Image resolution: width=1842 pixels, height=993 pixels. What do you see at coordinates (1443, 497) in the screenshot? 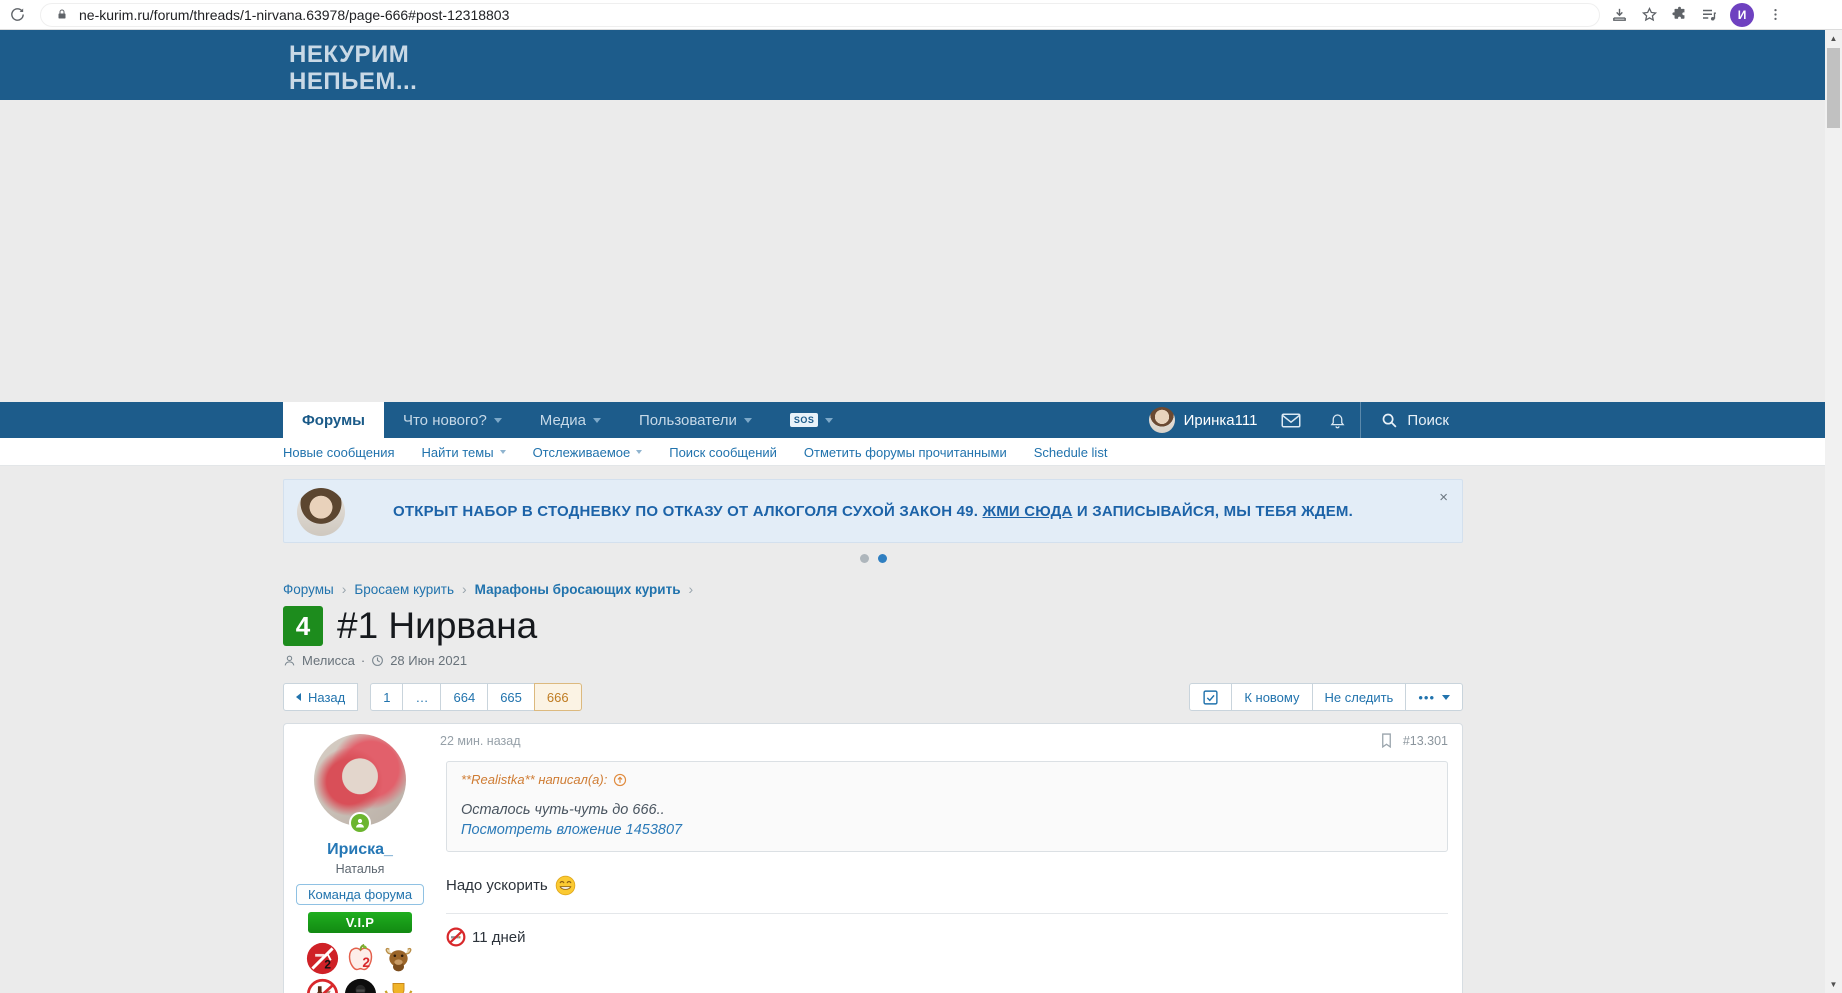
I see `close-icon: ×` at bounding box center [1443, 497].